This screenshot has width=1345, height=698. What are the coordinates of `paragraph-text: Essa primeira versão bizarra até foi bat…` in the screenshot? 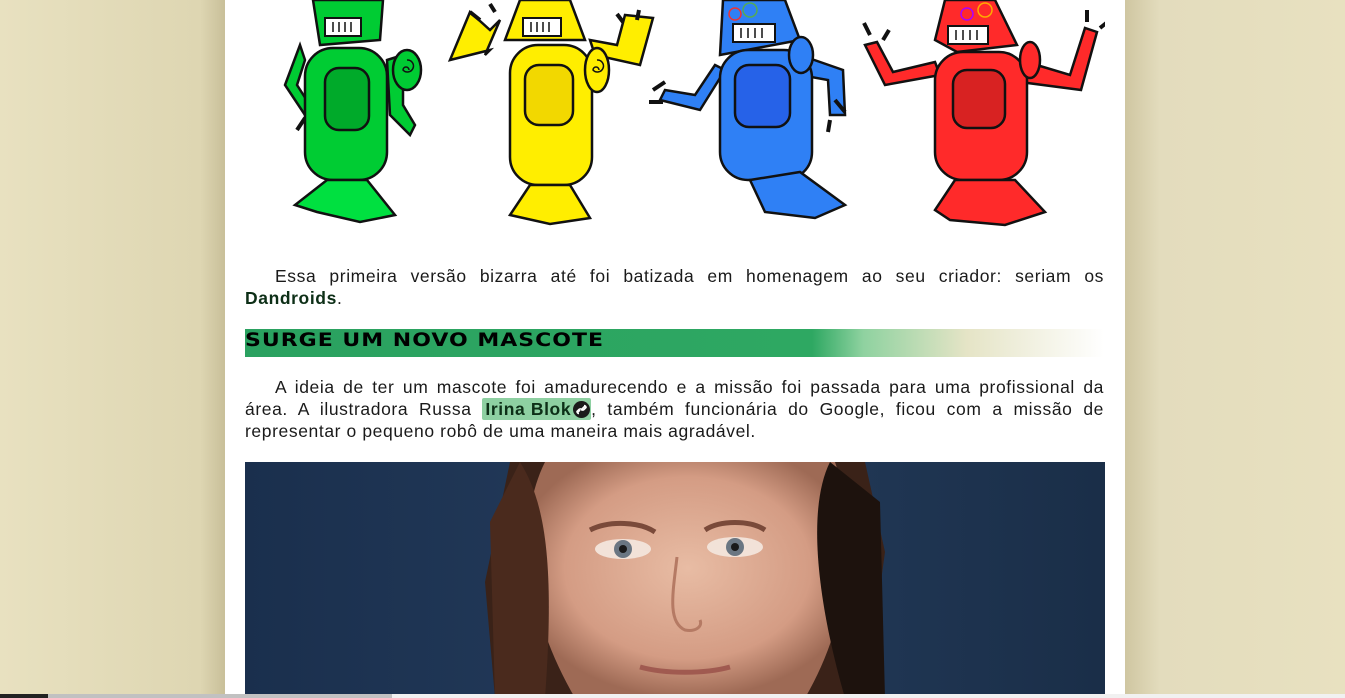 It's located at (689, 276).